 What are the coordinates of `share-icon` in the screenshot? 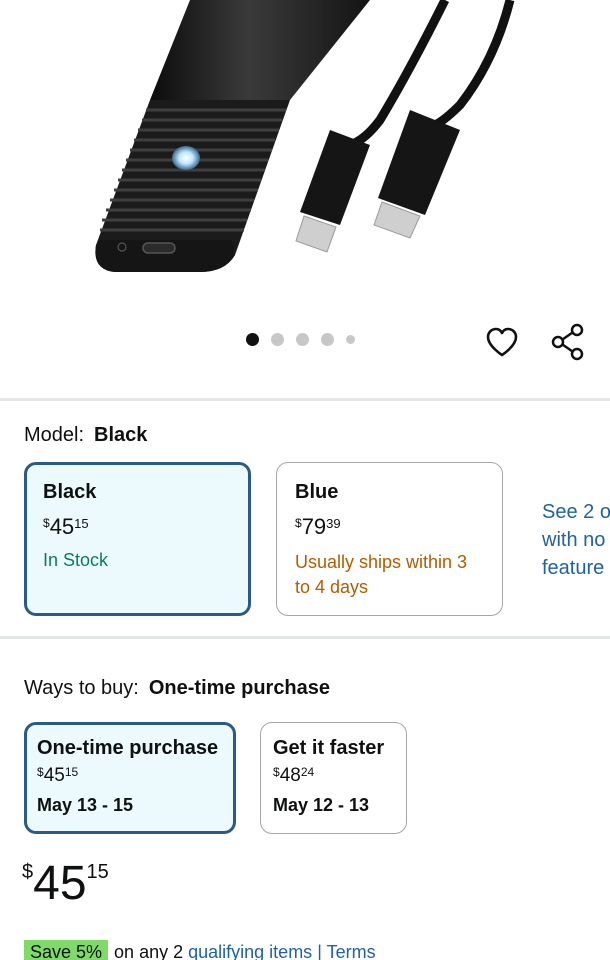 It's located at (567, 342).